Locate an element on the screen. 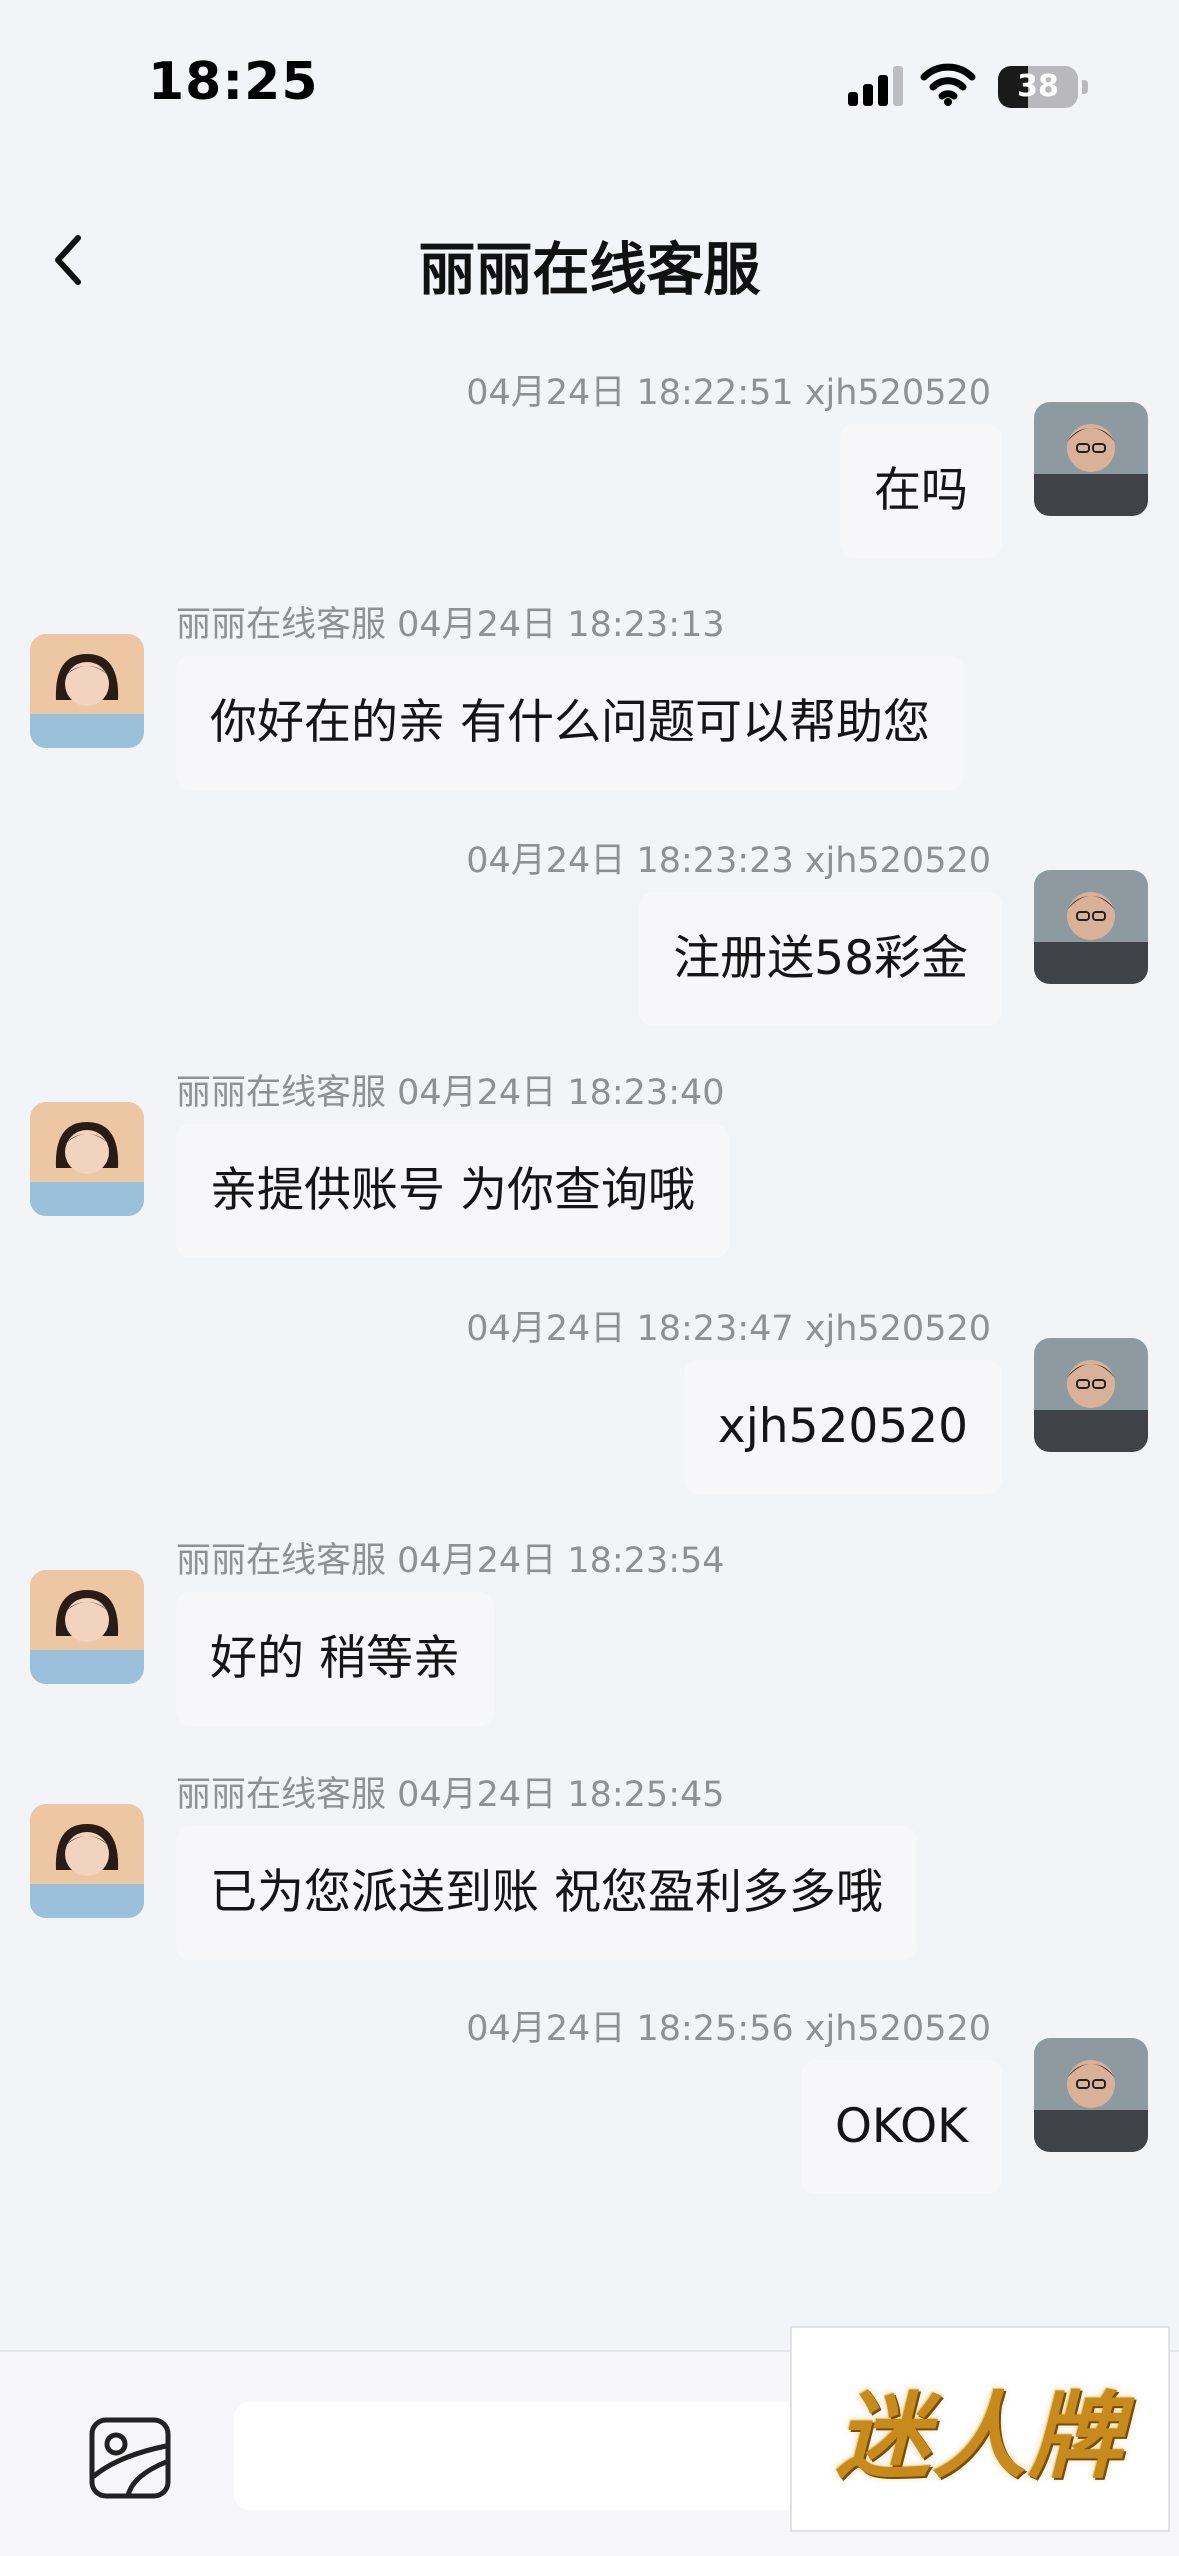 Image resolution: width=1179 pixels, height=2556 pixels. message-bubble: OKOK is located at coordinates (901, 2127).